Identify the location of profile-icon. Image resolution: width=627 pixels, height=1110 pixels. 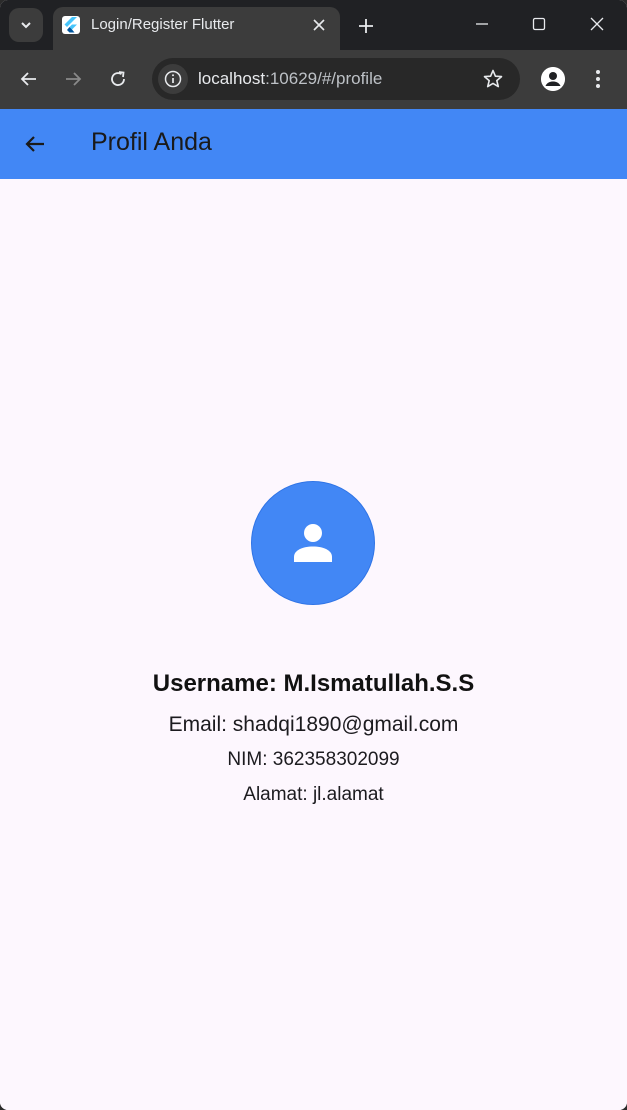
(553, 79).